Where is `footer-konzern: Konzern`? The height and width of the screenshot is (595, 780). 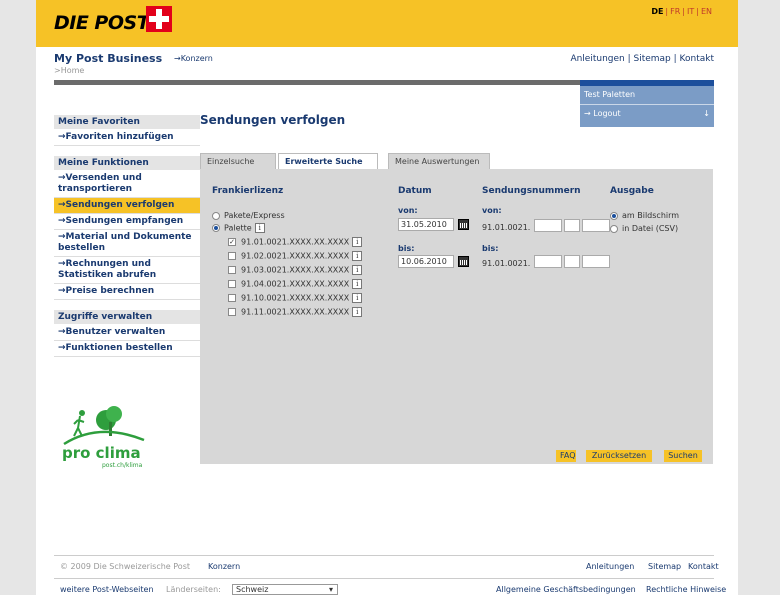
footer-konzern: Konzern is located at coordinates (224, 566).